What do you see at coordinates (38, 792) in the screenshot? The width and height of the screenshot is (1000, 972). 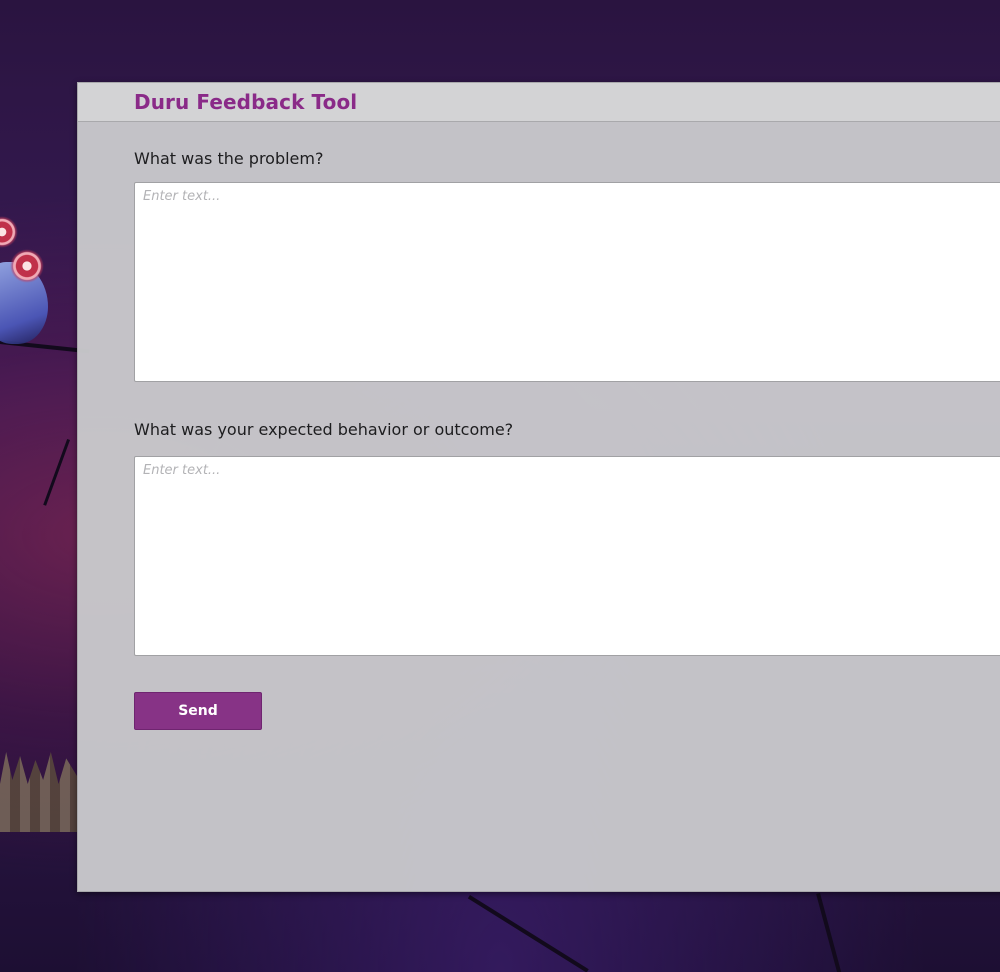 I see `background-spikes` at bounding box center [38, 792].